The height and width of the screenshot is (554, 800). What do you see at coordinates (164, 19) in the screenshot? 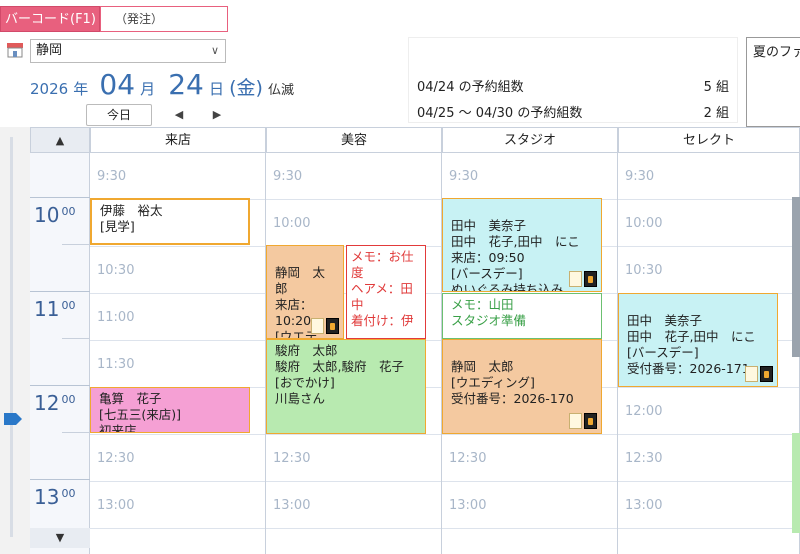
I see `order-input: （発注）` at bounding box center [164, 19].